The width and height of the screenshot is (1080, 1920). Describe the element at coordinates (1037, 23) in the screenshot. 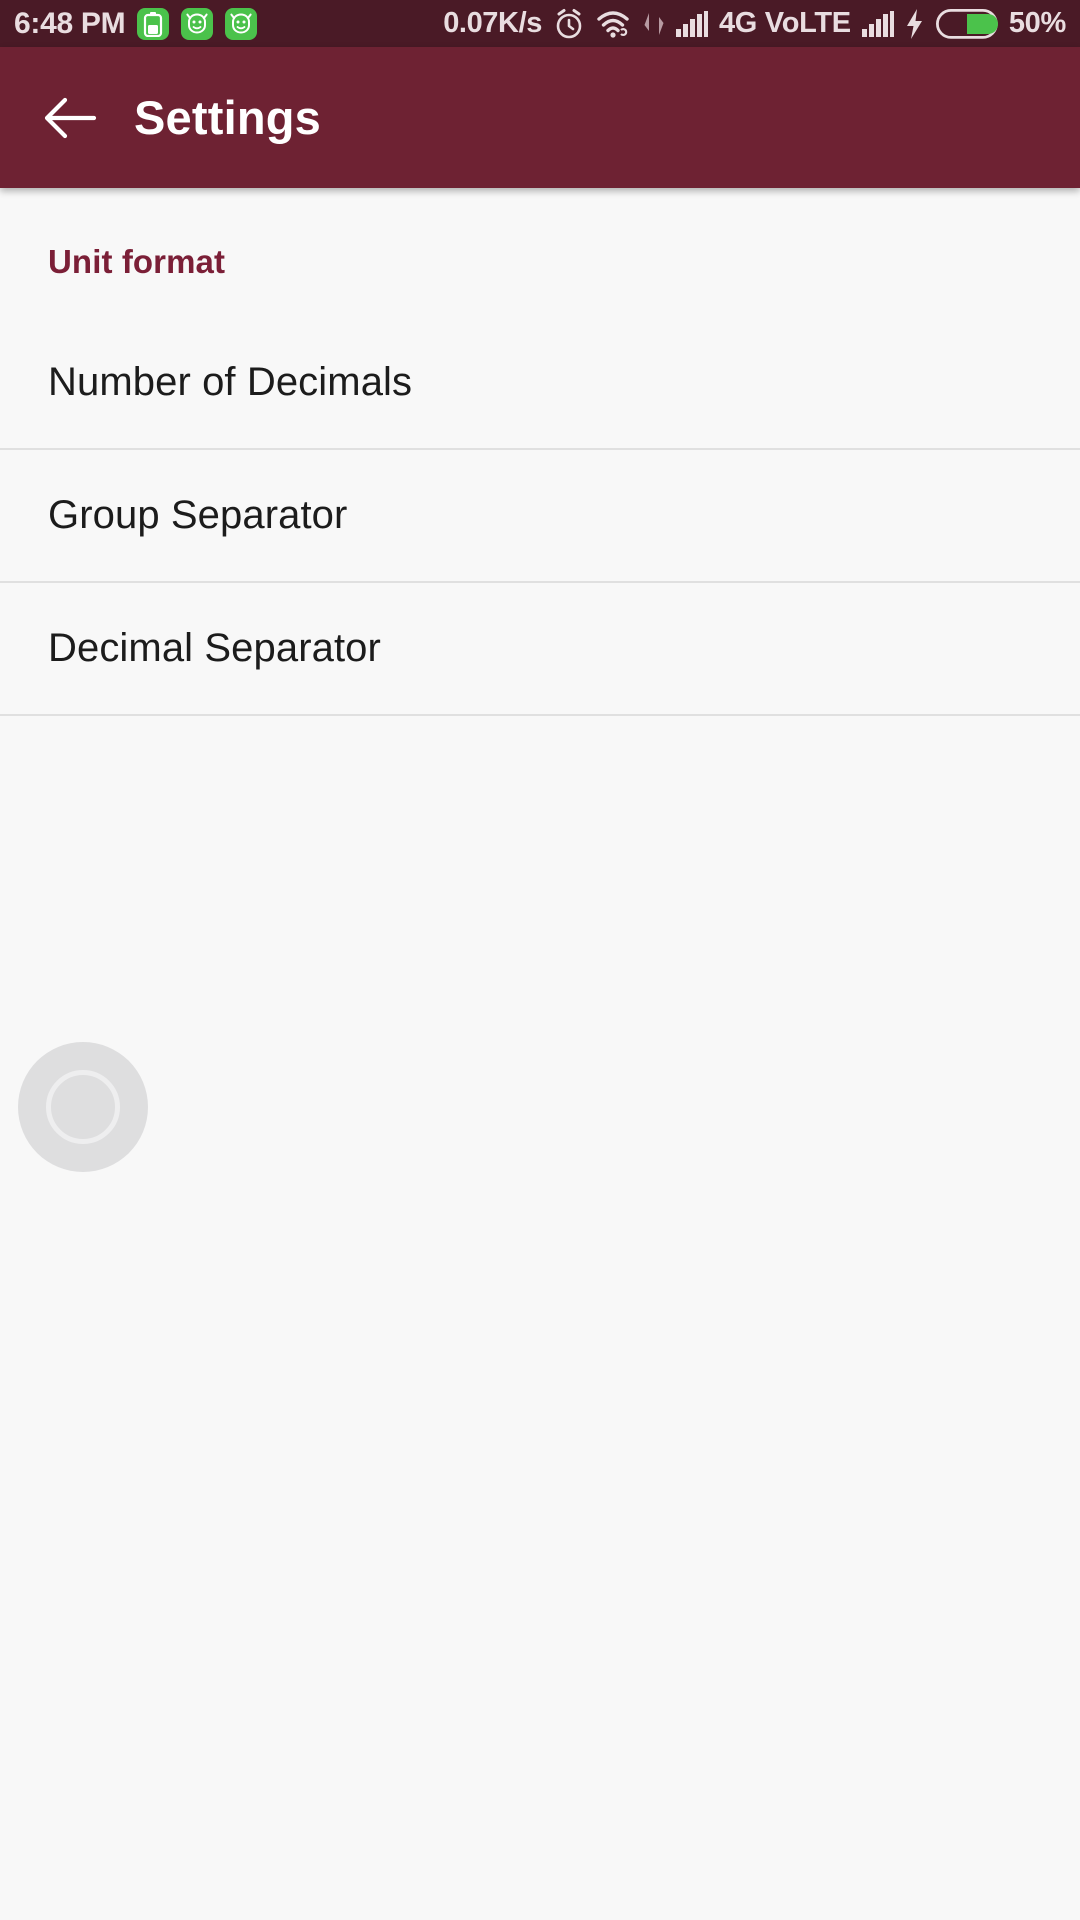

I see `battery-percent-text: 50%` at that location.